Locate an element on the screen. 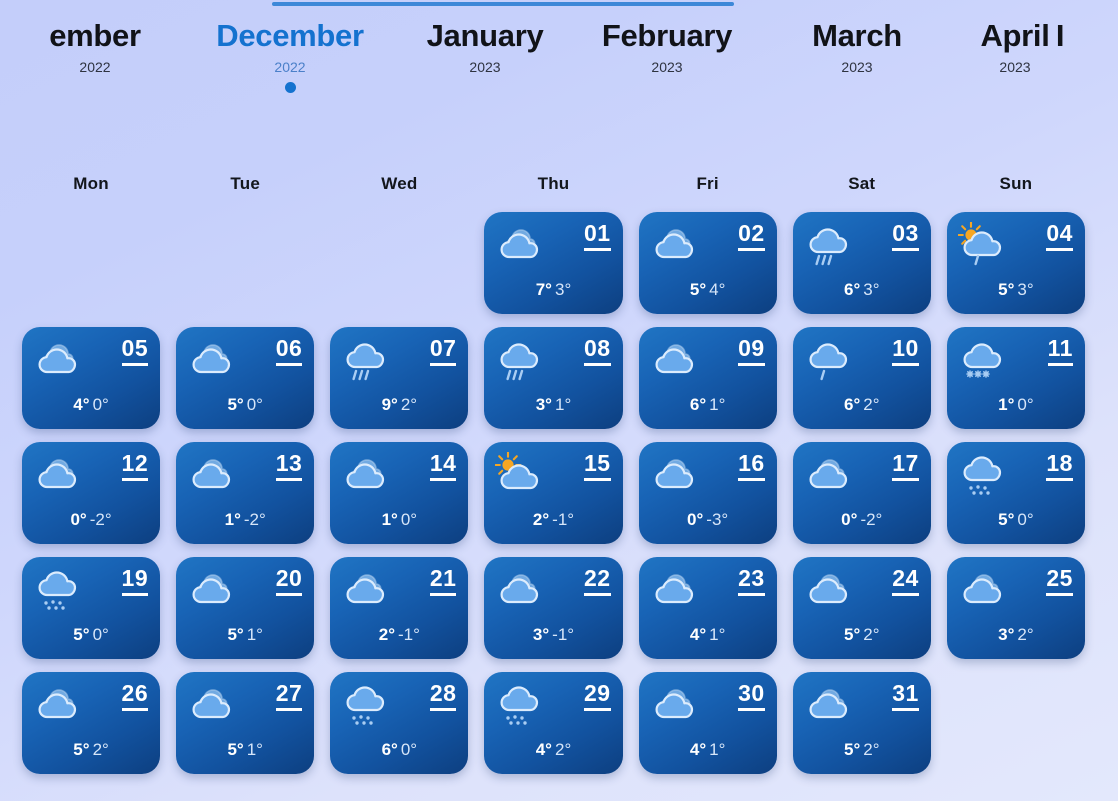 Image resolution: width=1118 pixels, height=801 pixels. day-temperatures: 3° 1° is located at coordinates (553, 405).